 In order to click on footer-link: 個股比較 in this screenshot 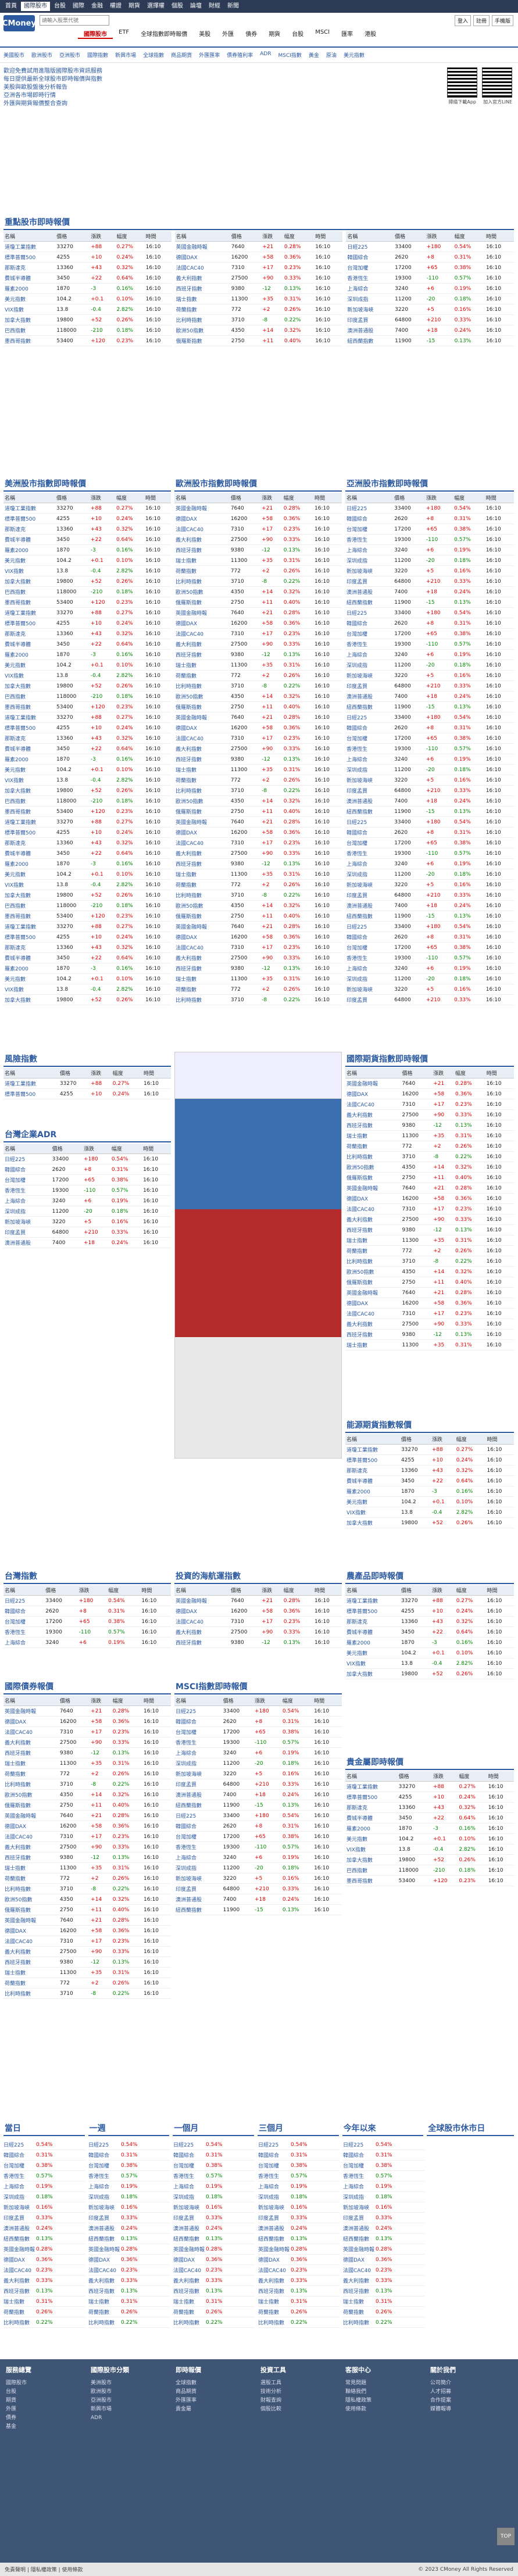, I will do `click(273, 2409)`.